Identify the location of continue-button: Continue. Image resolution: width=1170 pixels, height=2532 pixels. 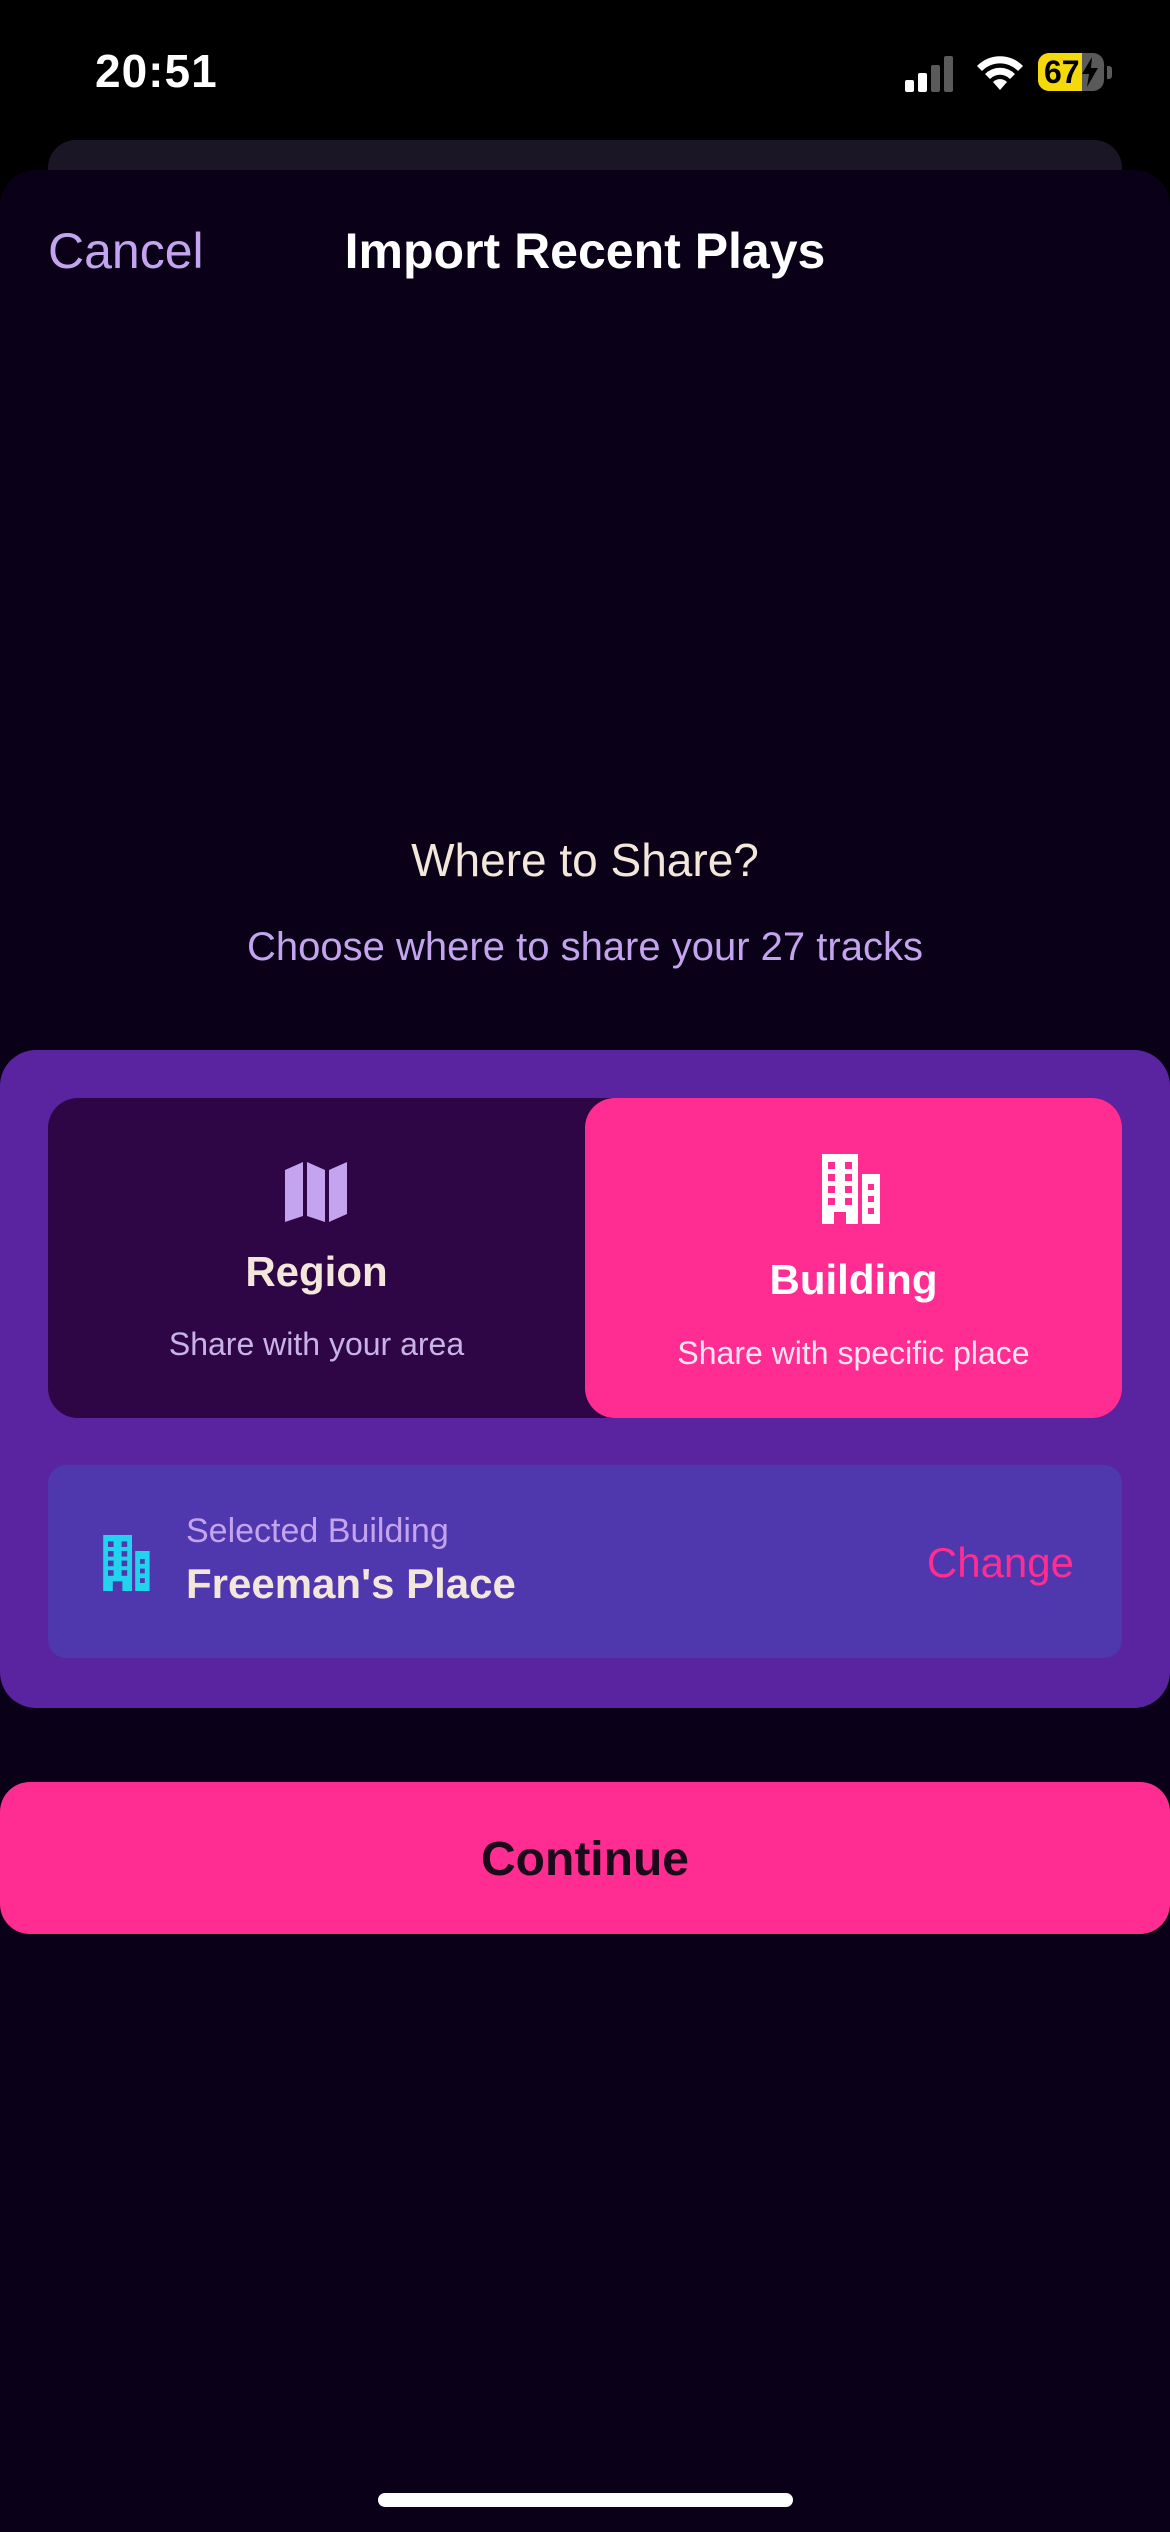
(585, 1858).